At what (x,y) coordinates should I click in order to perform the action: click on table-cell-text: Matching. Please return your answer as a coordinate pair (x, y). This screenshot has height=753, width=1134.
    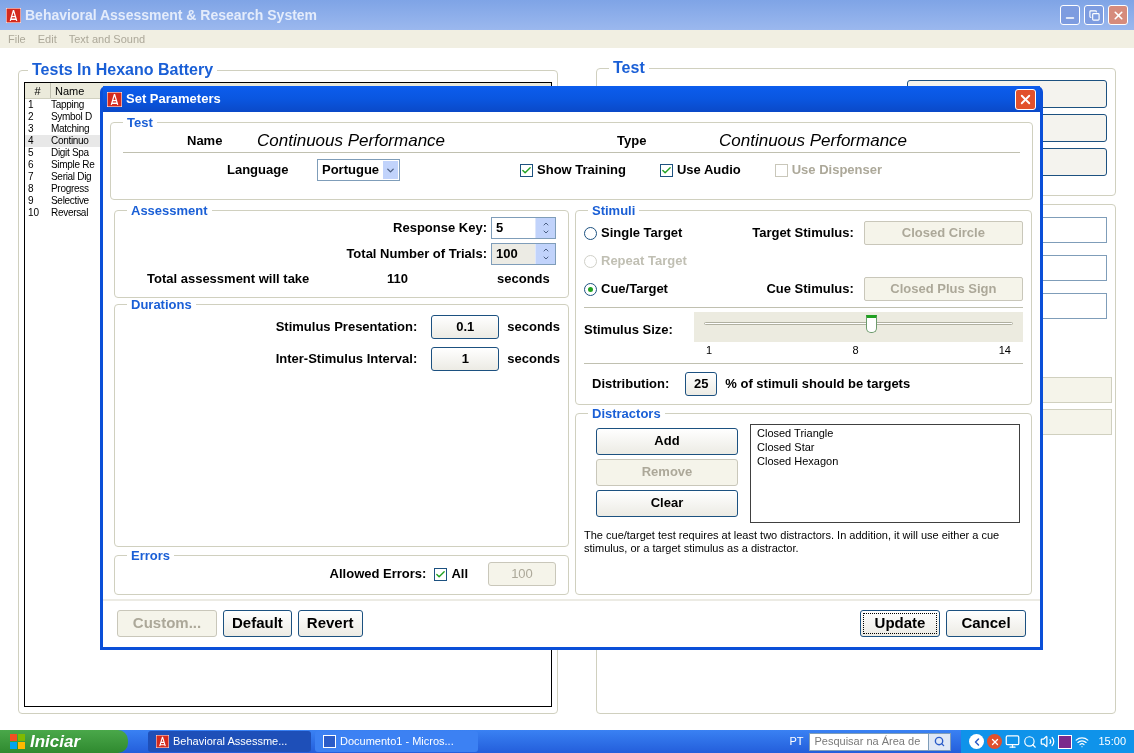
    Looking at the image, I should click on (70, 129).